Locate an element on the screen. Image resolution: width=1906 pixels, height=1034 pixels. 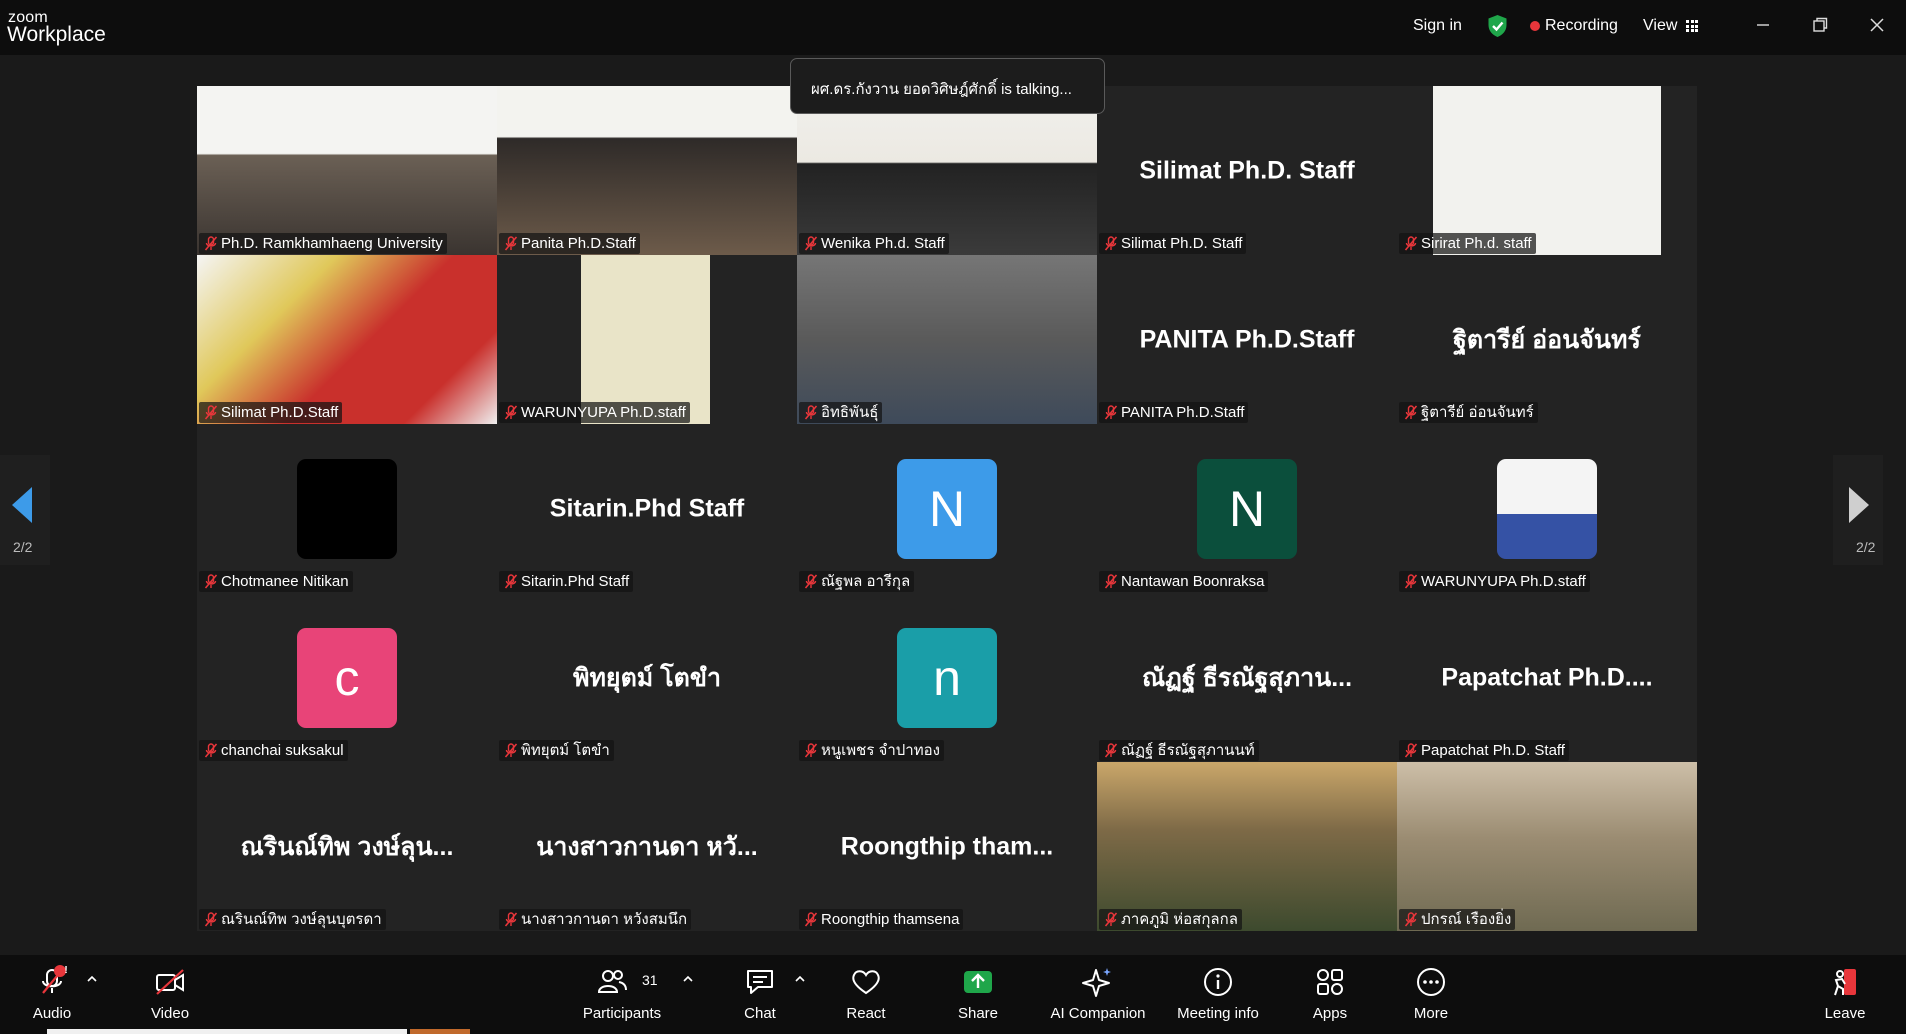
participant-tile: ณัฏฐ์ ธีรณัฐสุภาน... ณัฏฐ์ ธีรณัฐสุภานนท์ is located at coordinates (1247, 677).